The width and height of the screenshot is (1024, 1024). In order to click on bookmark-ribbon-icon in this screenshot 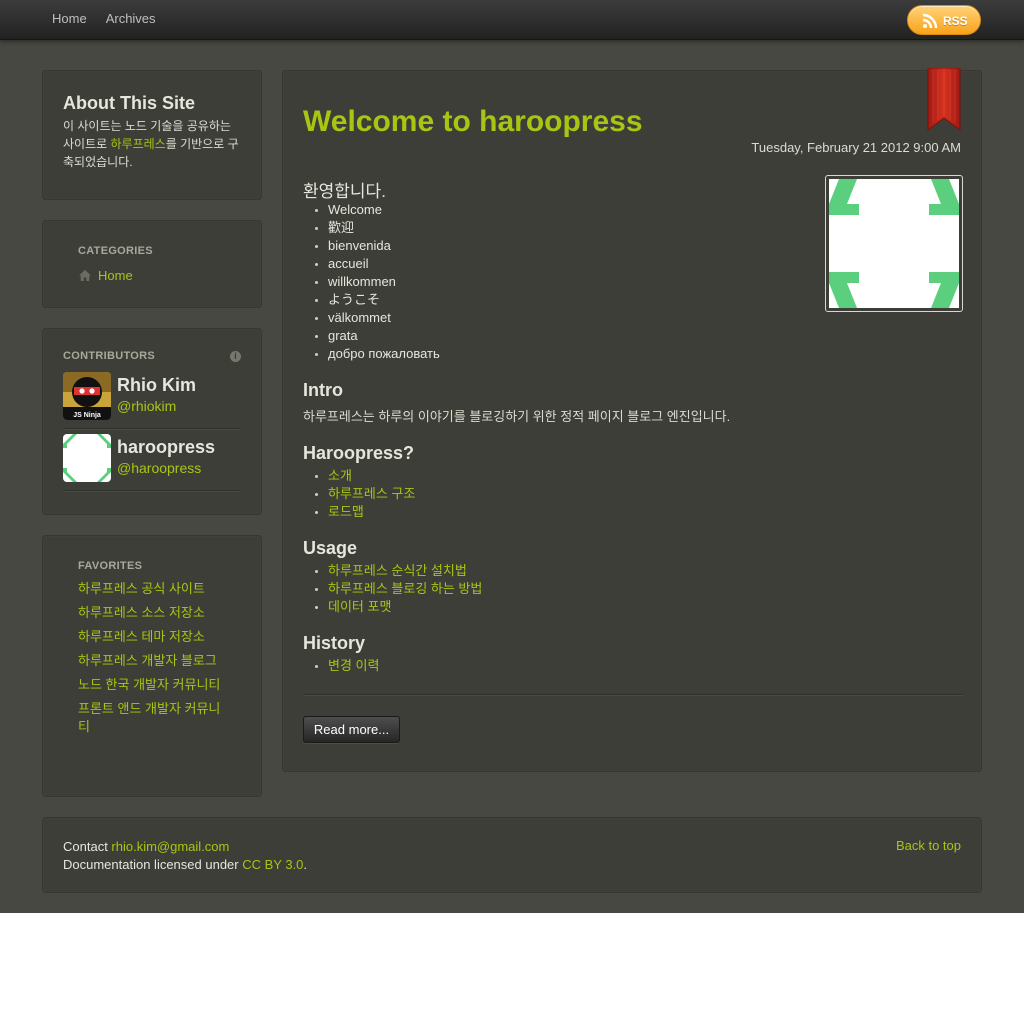, I will do `click(944, 99)`.